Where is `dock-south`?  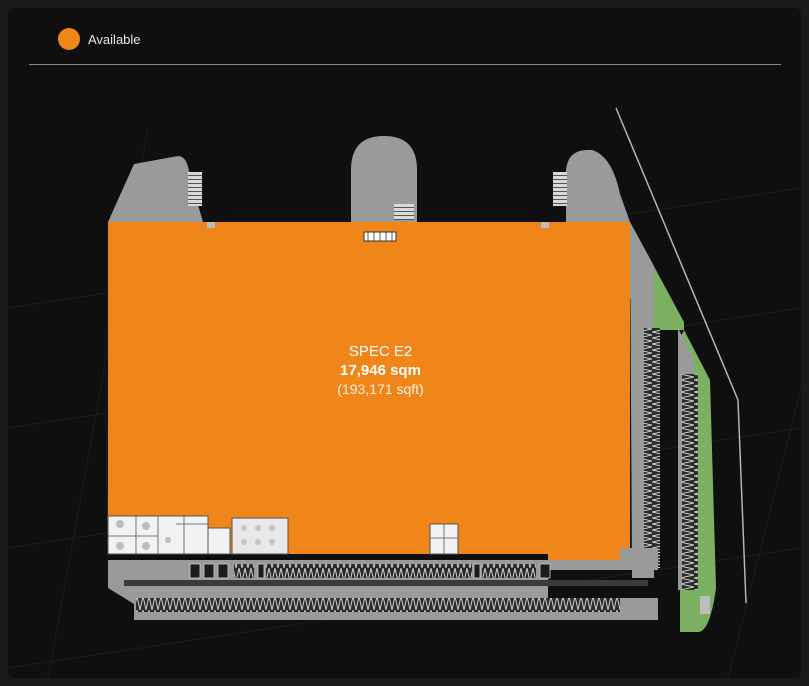
dock-south is located at coordinates (378, 605).